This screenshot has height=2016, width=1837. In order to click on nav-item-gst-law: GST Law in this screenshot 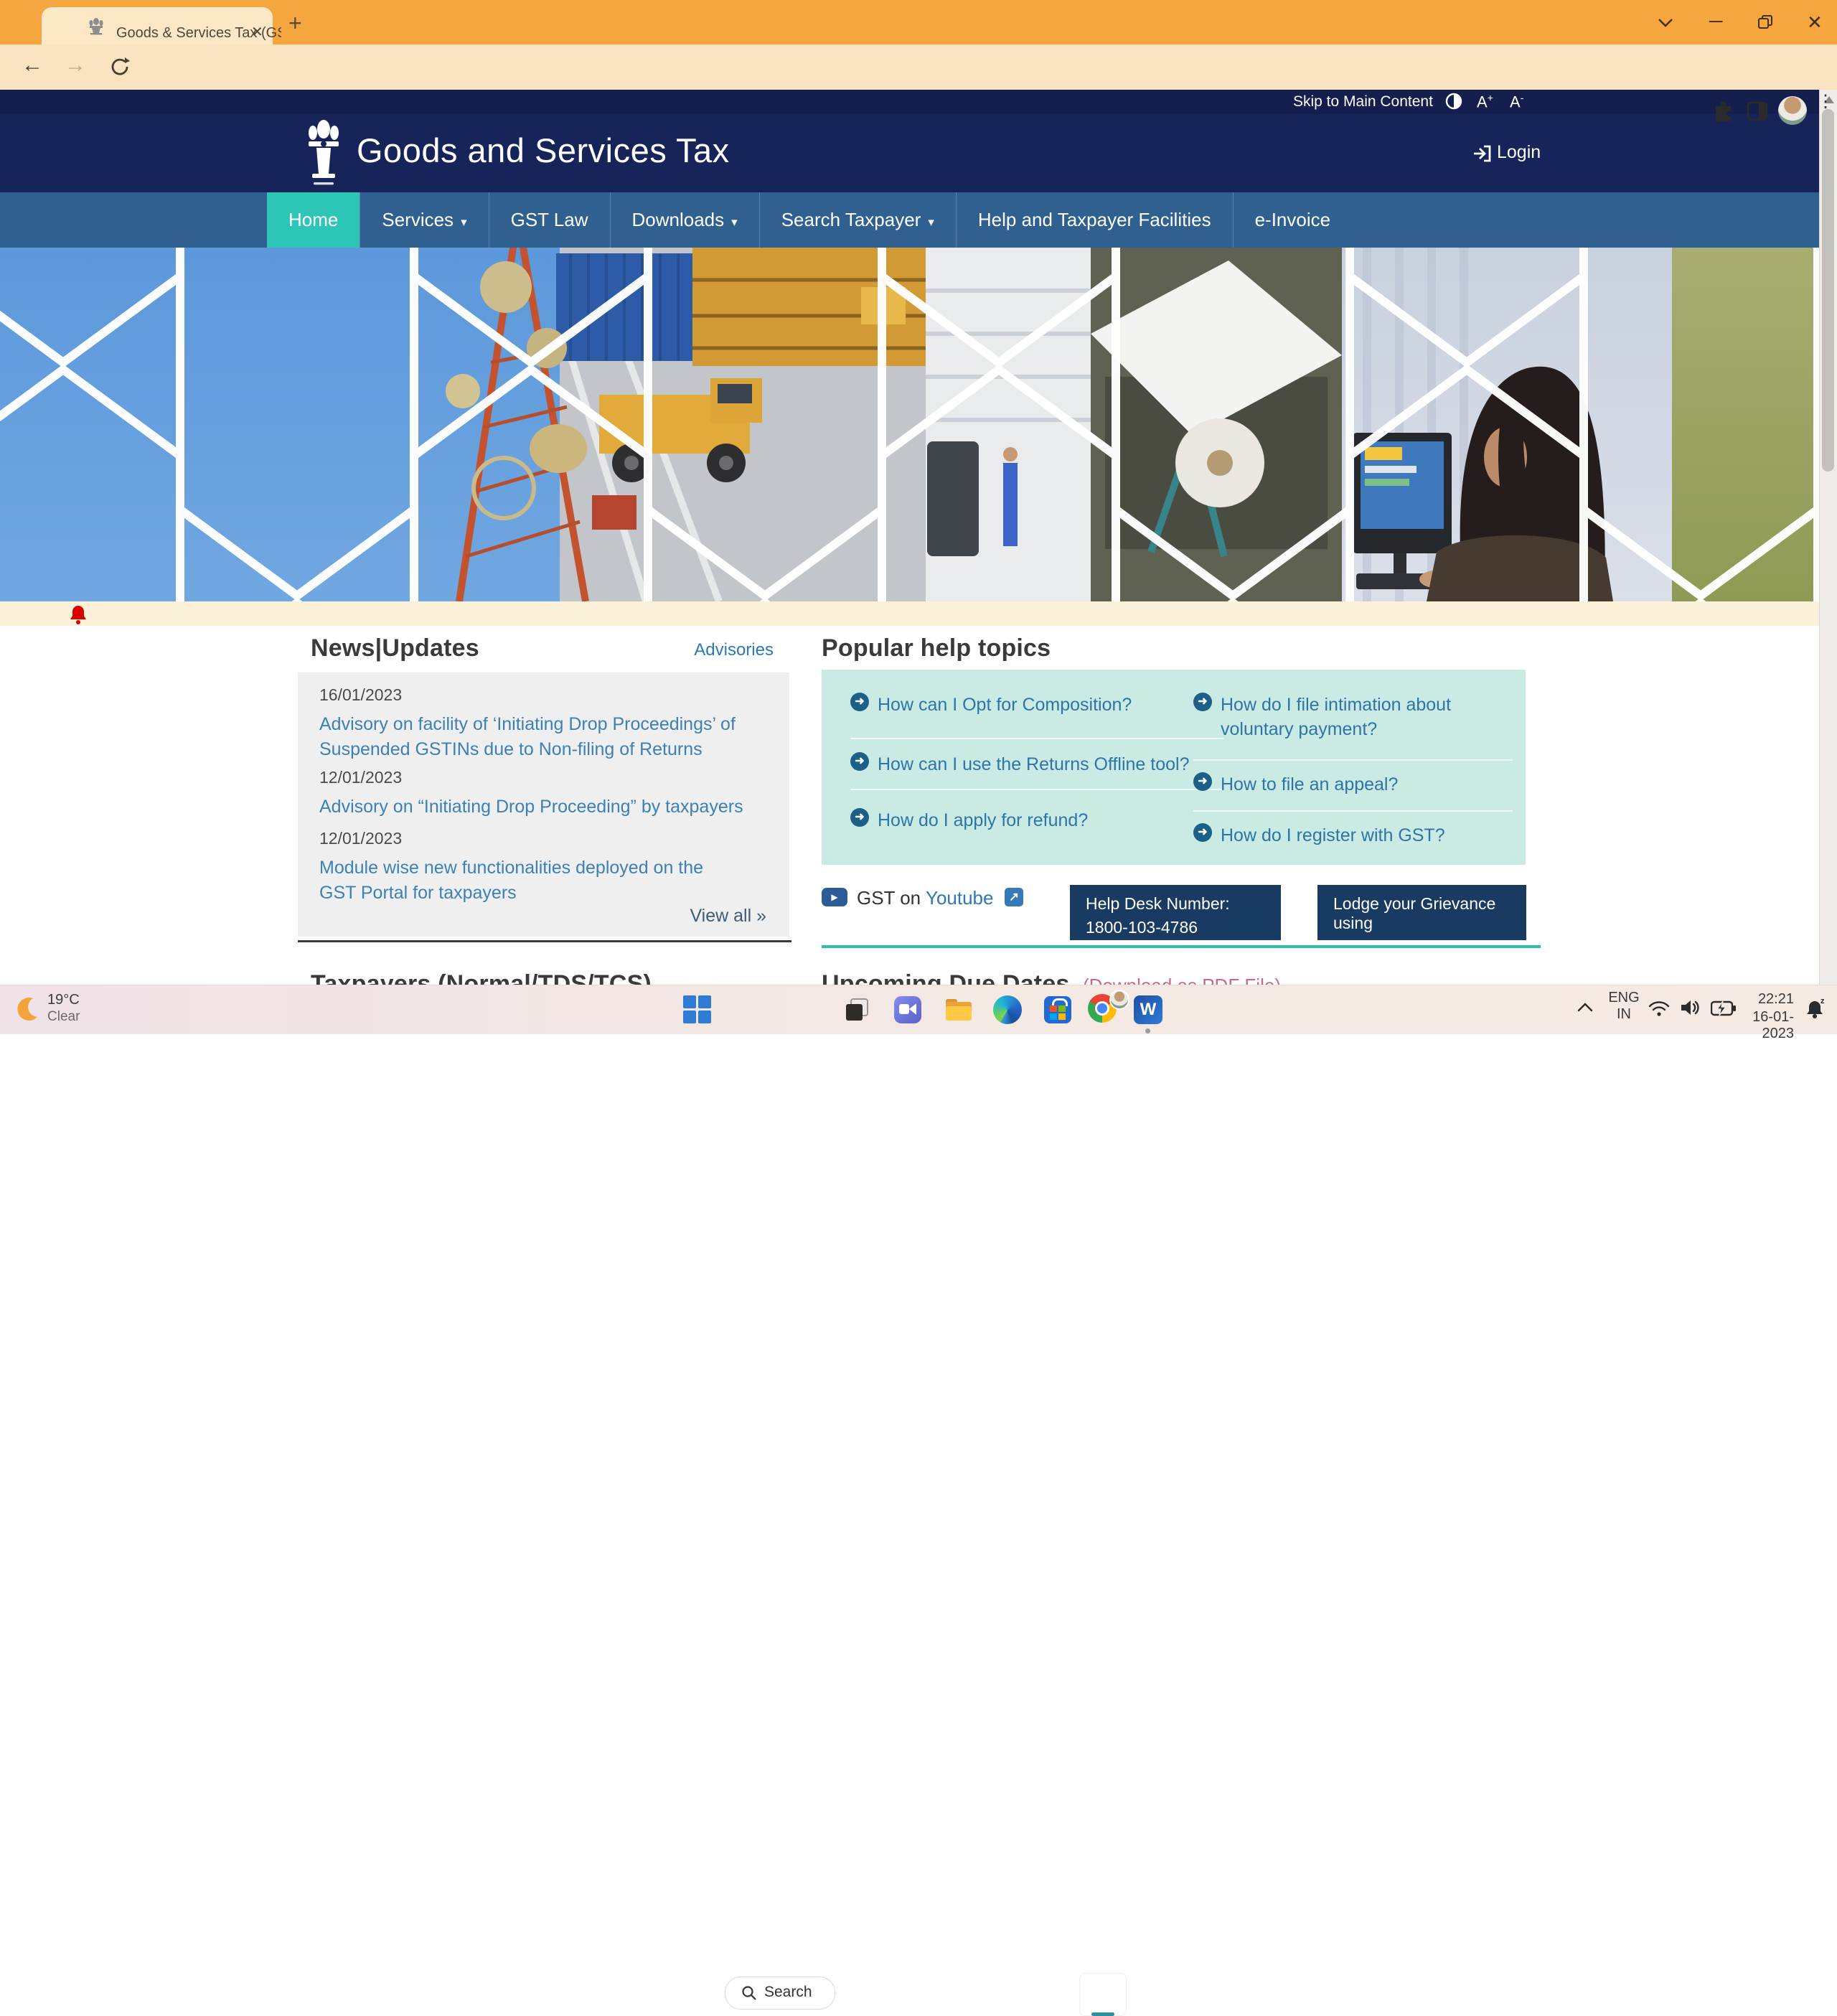, I will do `click(549, 220)`.